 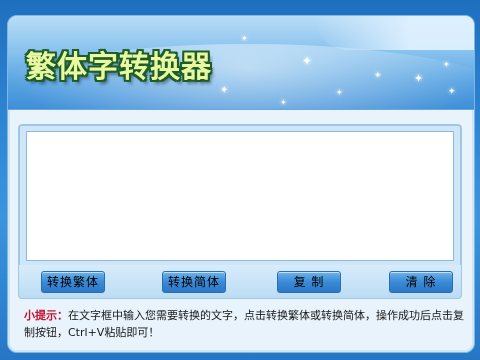 I want to click on app-title: 繁体字转换器, so click(x=119, y=67).